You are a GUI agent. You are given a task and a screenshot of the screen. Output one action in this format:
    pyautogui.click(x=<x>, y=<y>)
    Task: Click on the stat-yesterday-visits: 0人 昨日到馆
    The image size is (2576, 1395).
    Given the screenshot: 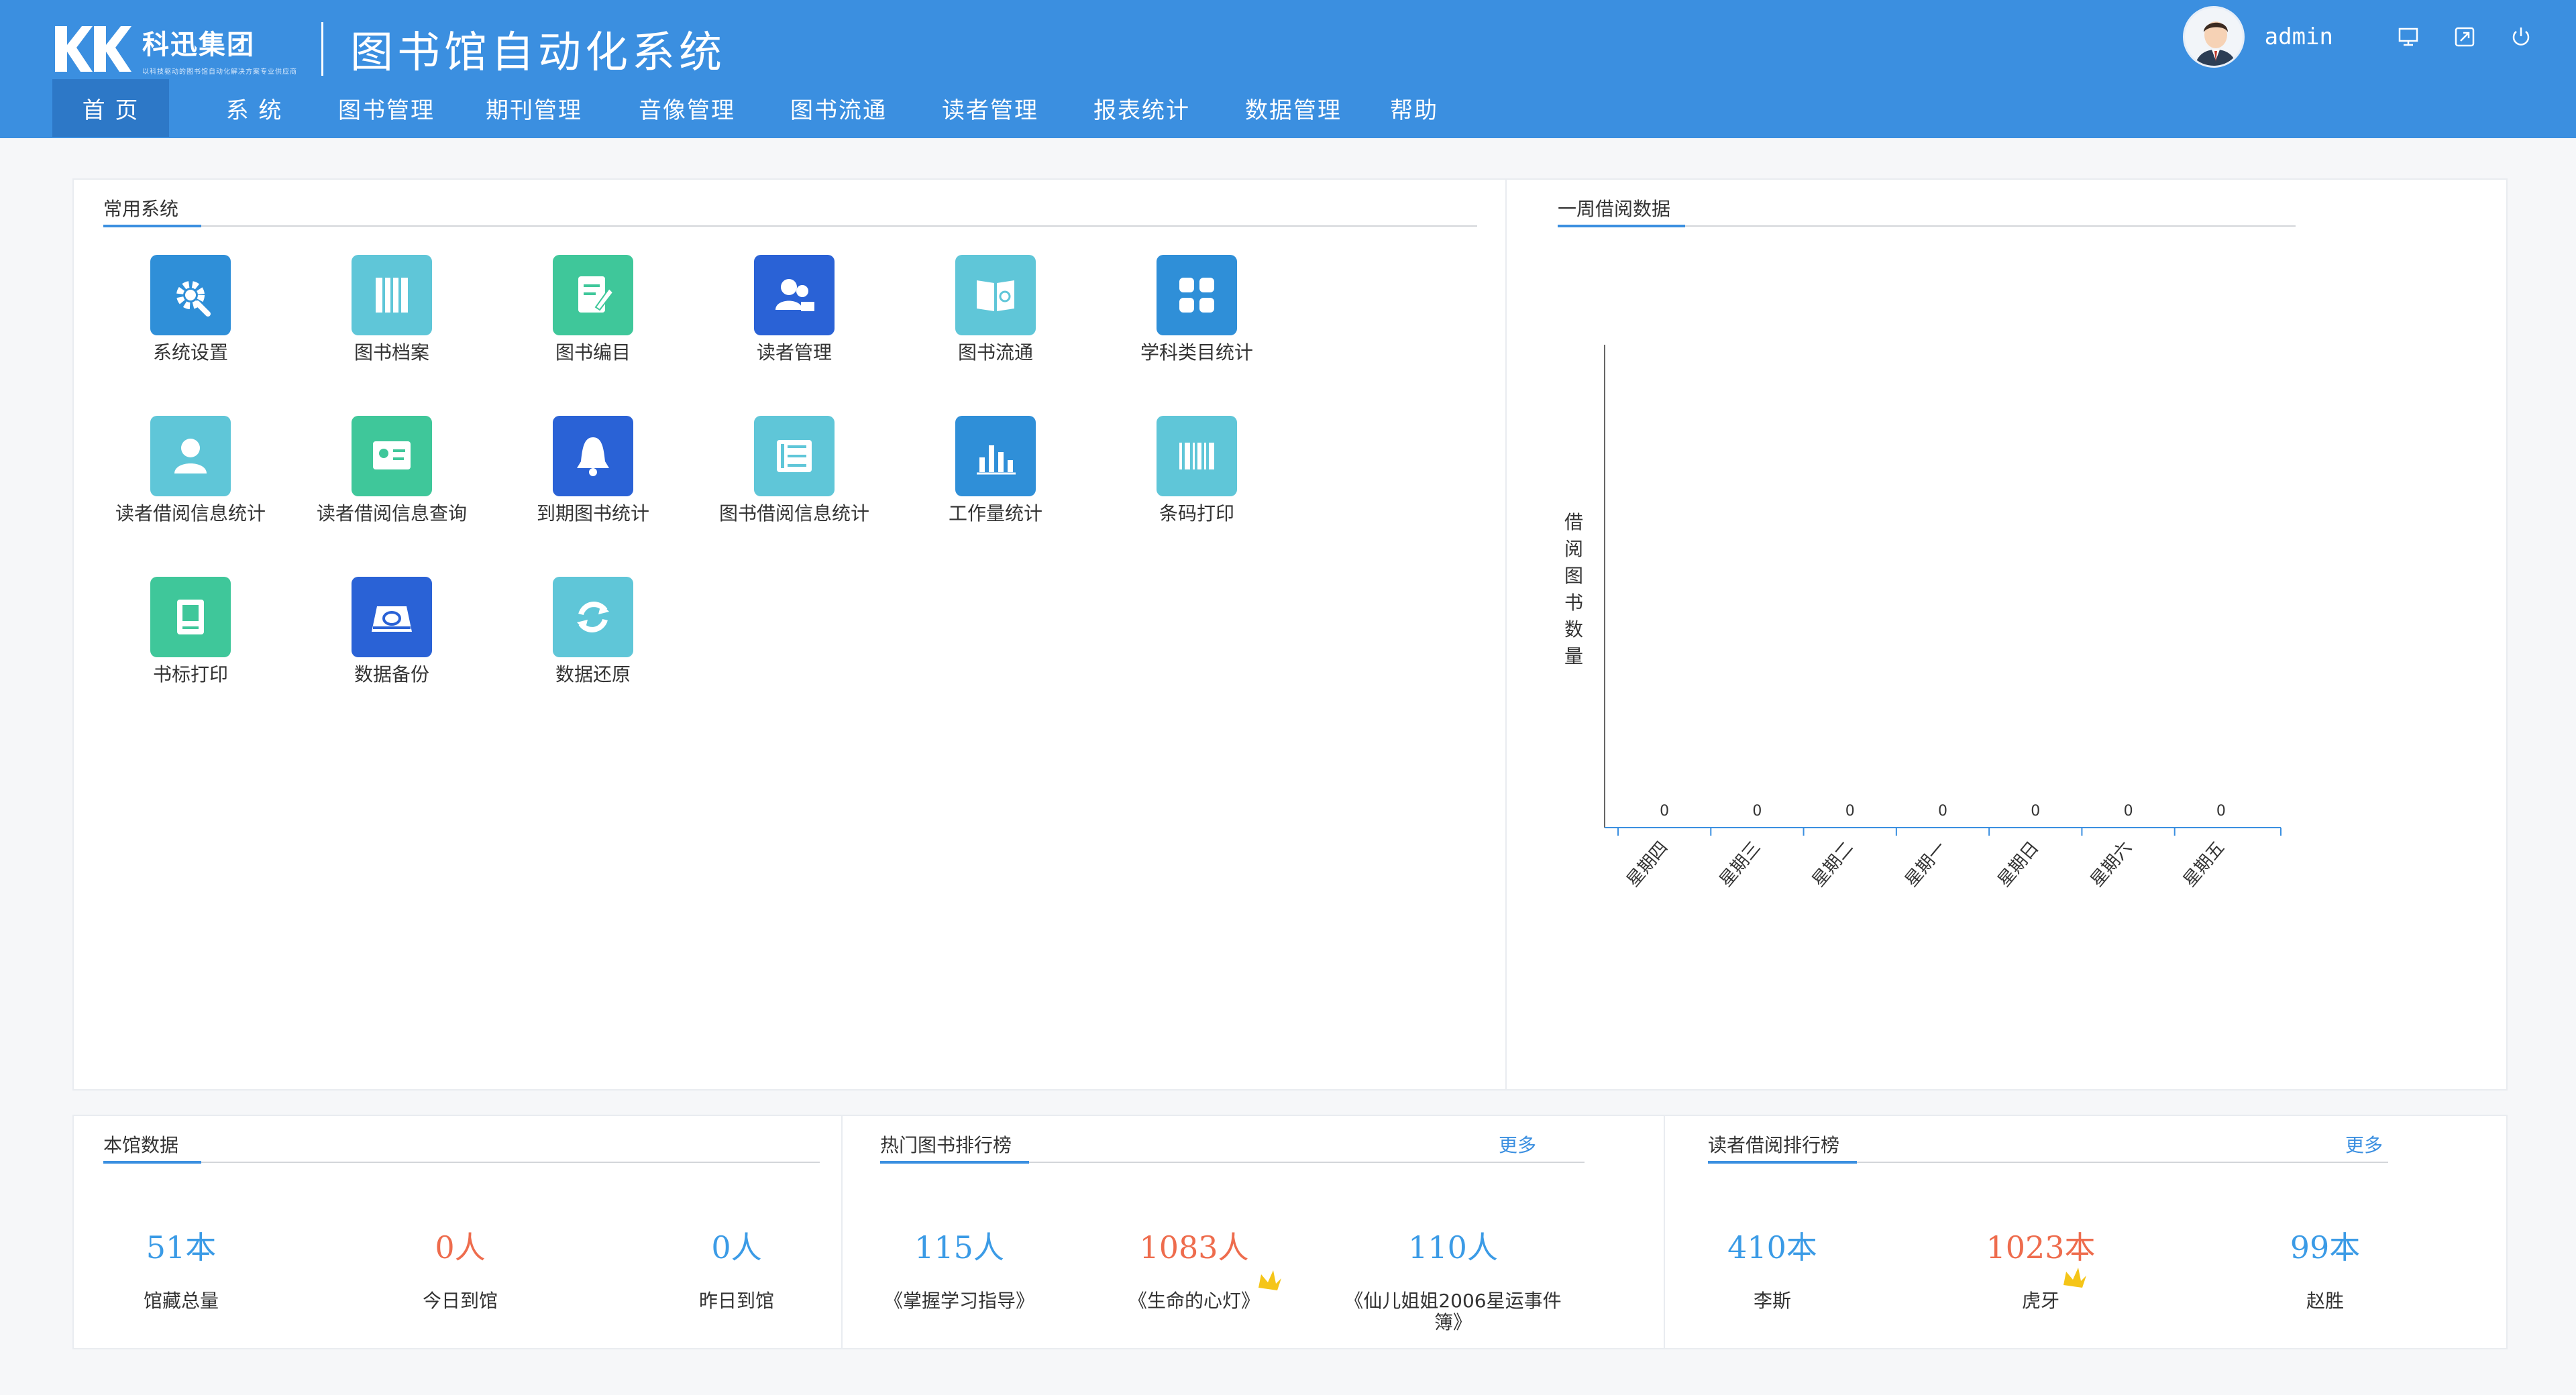 What is the action you would take?
    pyautogui.click(x=736, y=1267)
    